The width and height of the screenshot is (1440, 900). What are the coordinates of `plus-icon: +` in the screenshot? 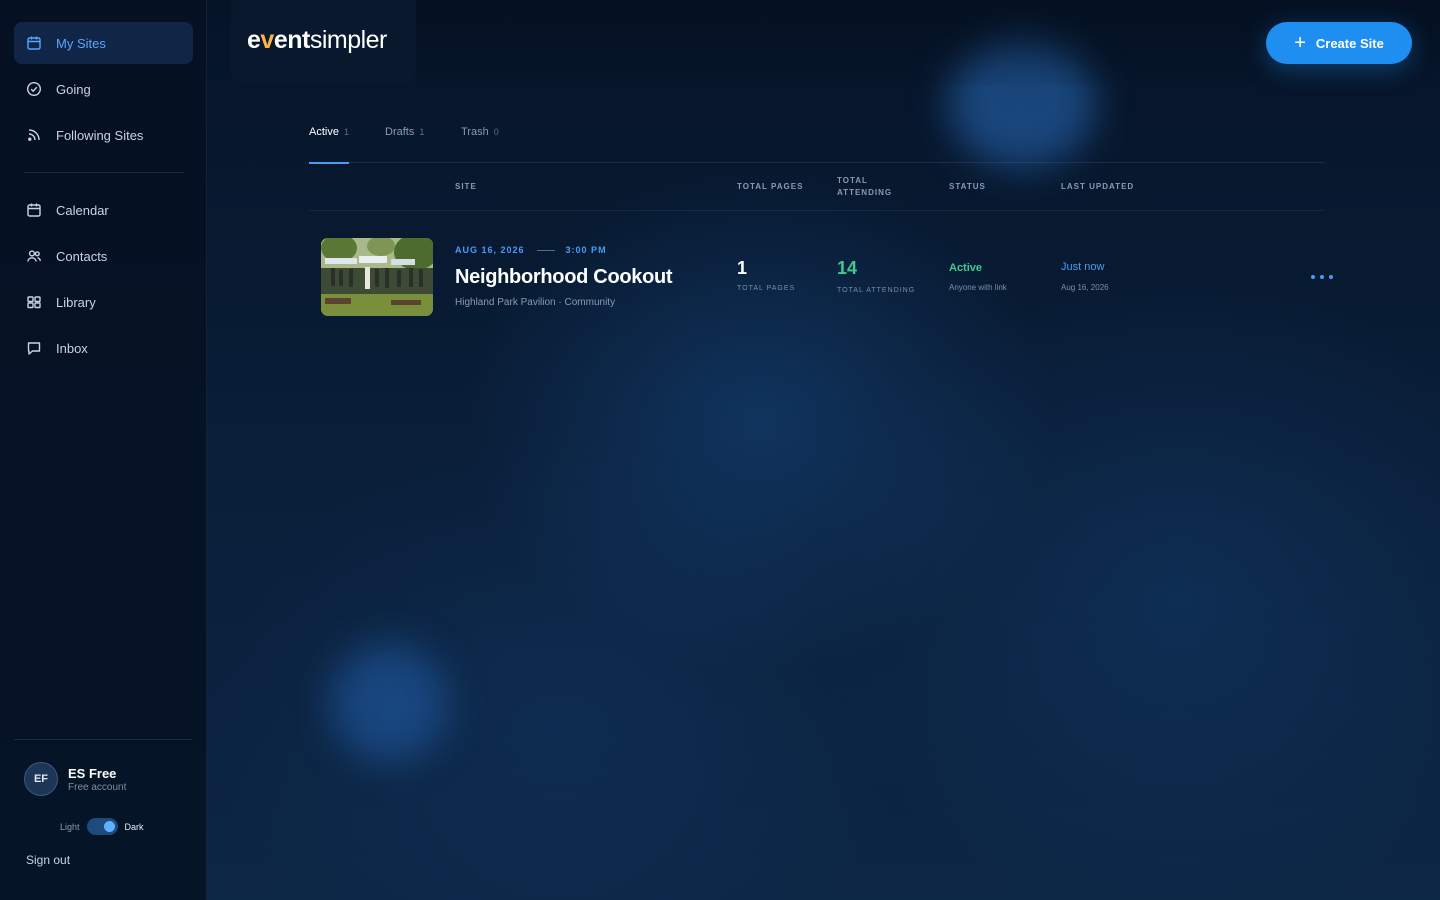 It's located at (1300, 43).